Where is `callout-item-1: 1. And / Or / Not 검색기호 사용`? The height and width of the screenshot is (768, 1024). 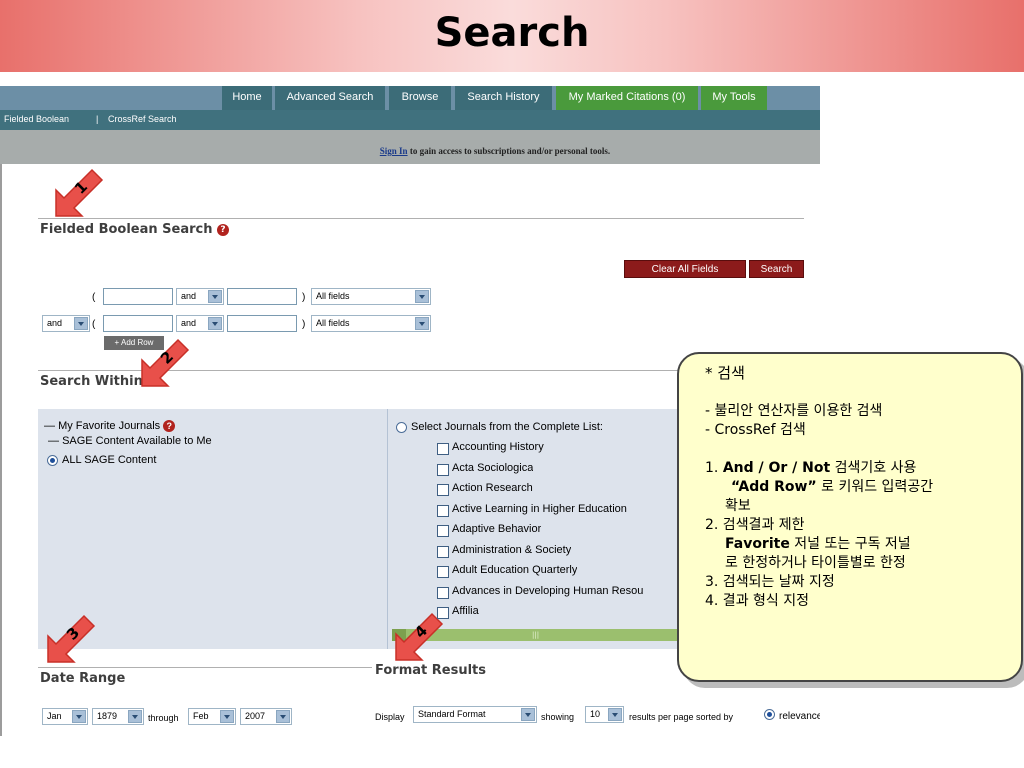
callout-item-1: 1. And / Or / Not 검색기호 사용 is located at coordinates (860, 468).